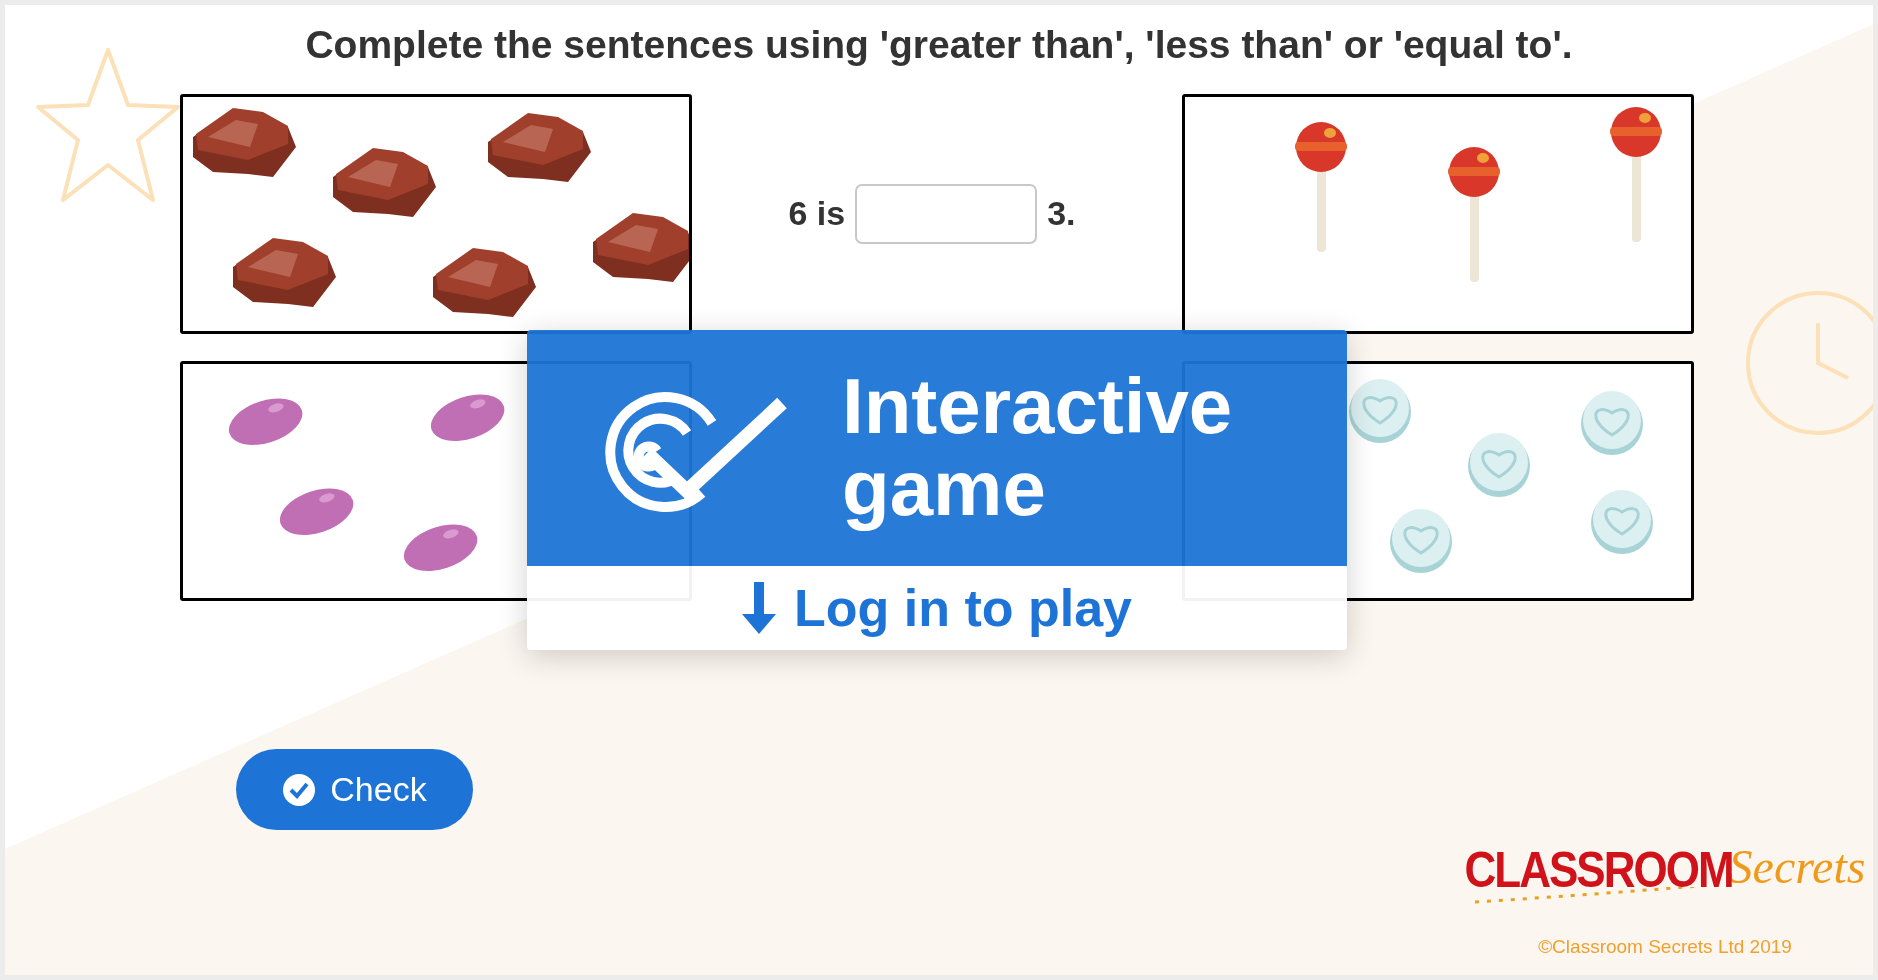 This screenshot has width=1878, height=980. Describe the element at coordinates (1665, 947) in the screenshot. I see `copyright-text: ©Classroom Secrets Ltd 2019` at that location.